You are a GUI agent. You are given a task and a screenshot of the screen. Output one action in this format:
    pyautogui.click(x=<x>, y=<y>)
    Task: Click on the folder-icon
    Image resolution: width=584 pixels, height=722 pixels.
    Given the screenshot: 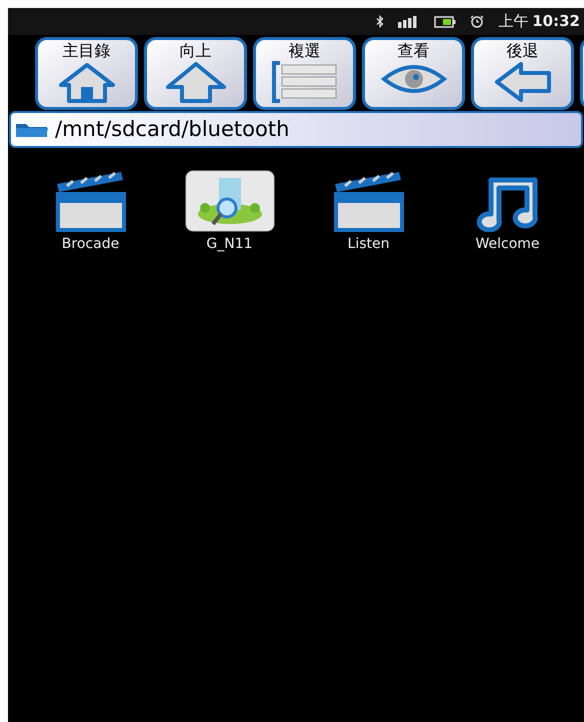 What is the action you would take?
    pyautogui.click(x=32, y=130)
    